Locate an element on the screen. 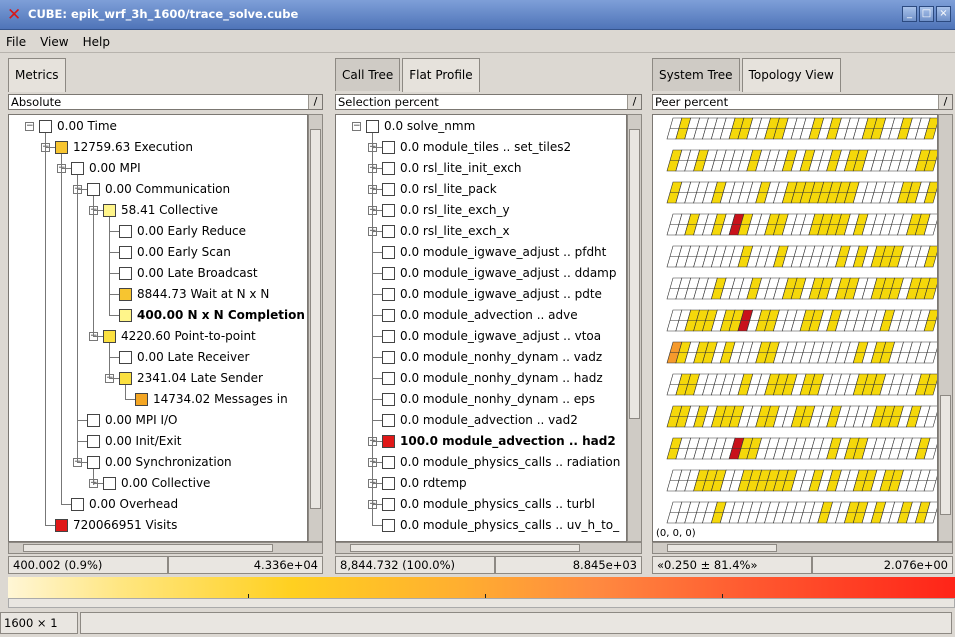  tree-row: −0.00 MPI is located at coordinates (158, 168).